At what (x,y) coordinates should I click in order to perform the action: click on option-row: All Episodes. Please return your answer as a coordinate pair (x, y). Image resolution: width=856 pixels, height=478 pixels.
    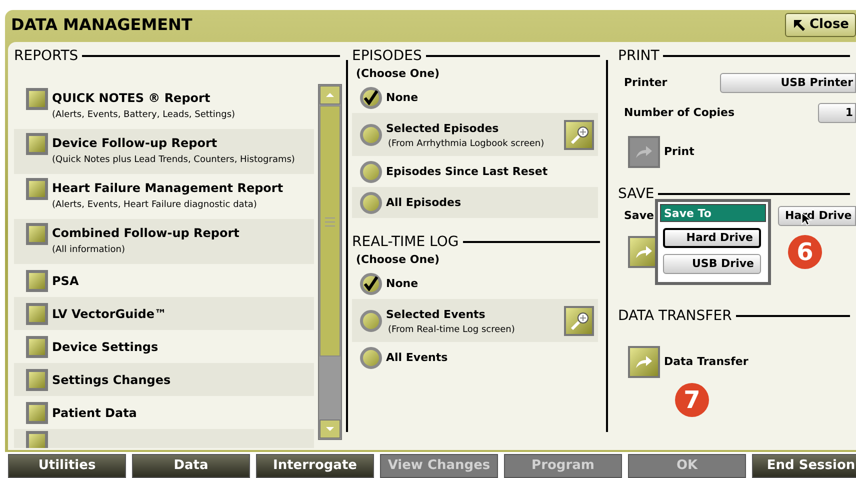
    Looking at the image, I should click on (475, 202).